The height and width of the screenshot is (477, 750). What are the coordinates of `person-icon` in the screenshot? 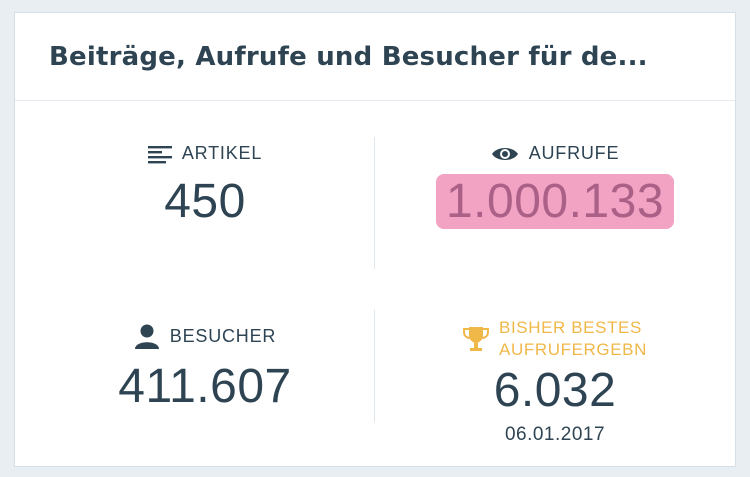 It's located at (147, 336).